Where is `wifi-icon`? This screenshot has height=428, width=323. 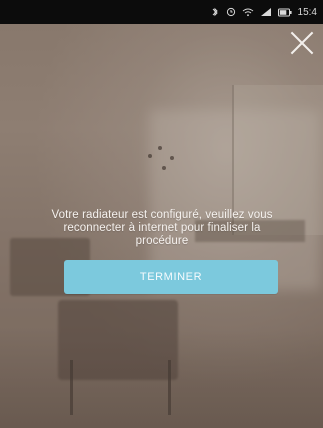 wifi-icon is located at coordinates (248, 12).